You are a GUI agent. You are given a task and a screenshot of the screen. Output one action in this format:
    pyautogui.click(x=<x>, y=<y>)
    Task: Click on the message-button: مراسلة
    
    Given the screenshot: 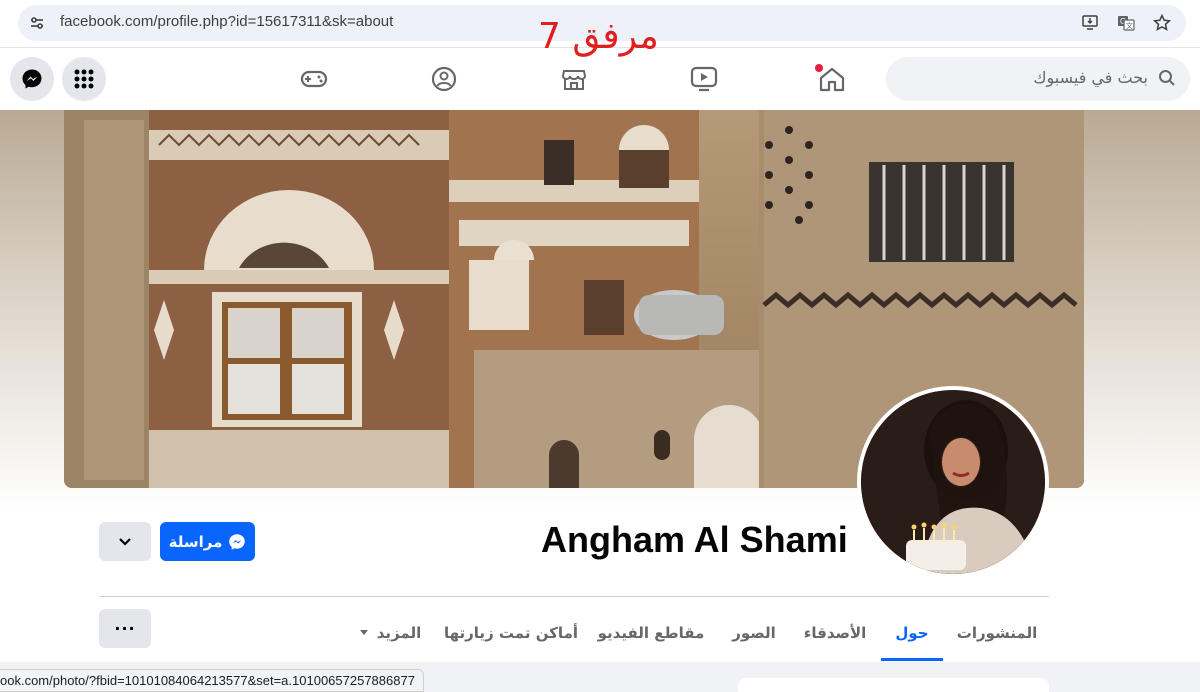 What is the action you would take?
    pyautogui.click(x=207, y=541)
    